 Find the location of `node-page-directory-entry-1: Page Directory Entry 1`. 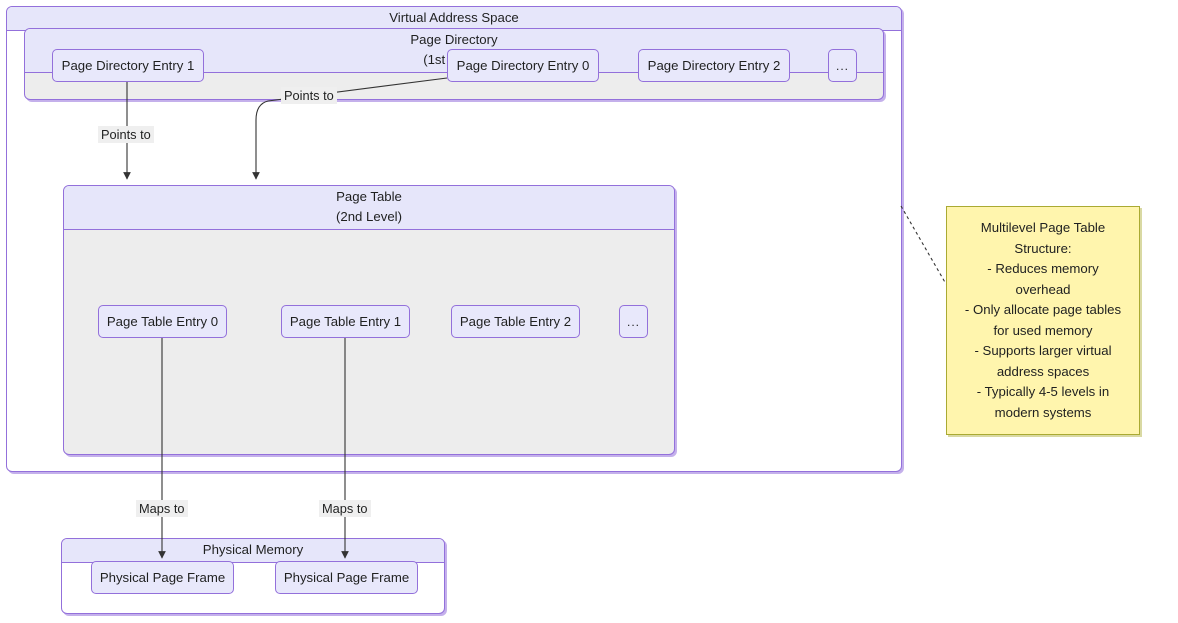

node-page-directory-entry-1: Page Directory Entry 1 is located at coordinates (128, 65).